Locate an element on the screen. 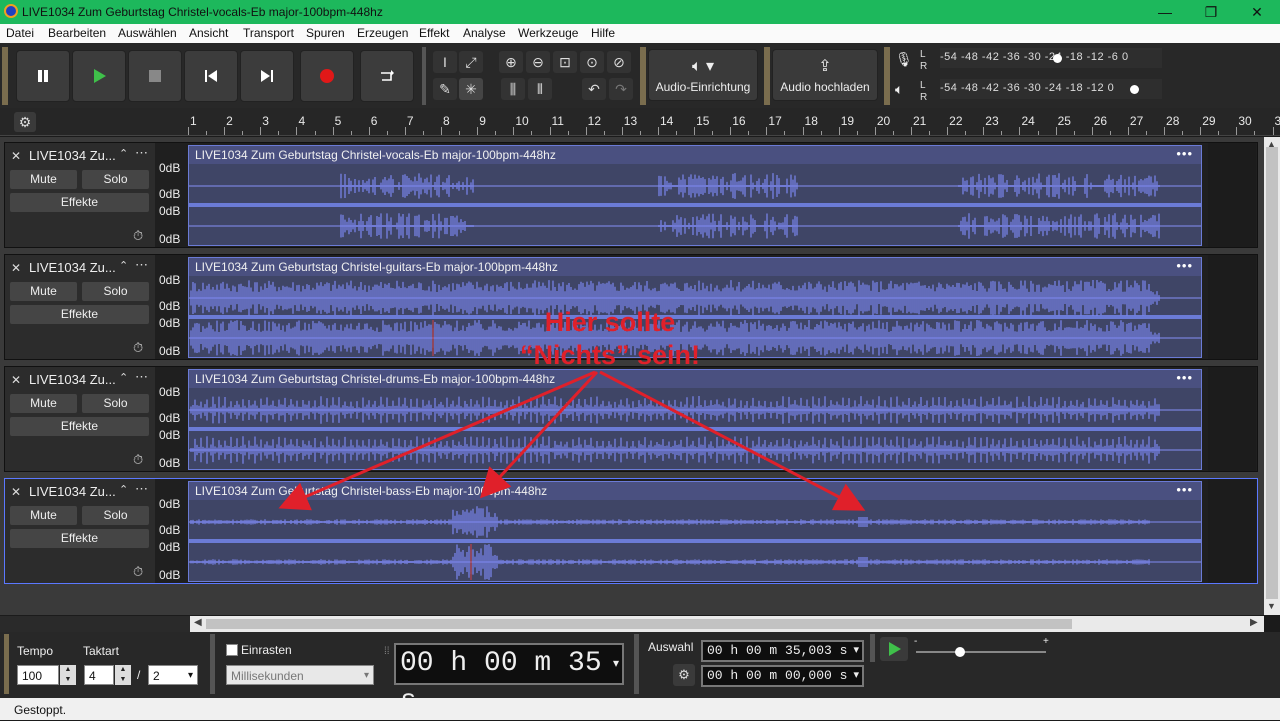  zoom-toggle-icon: ⊘ is located at coordinates (619, 62).